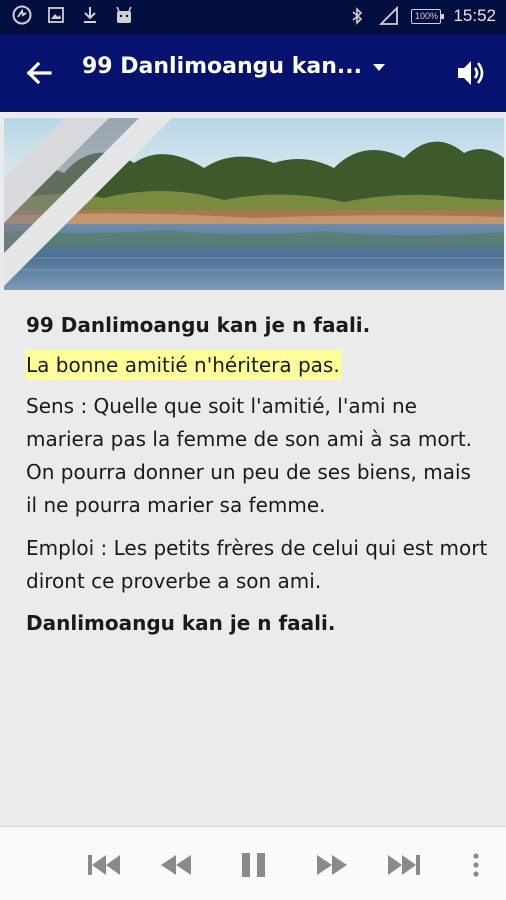 The image size is (506, 900). What do you see at coordinates (90, 15) in the screenshot?
I see `download-icon` at bounding box center [90, 15].